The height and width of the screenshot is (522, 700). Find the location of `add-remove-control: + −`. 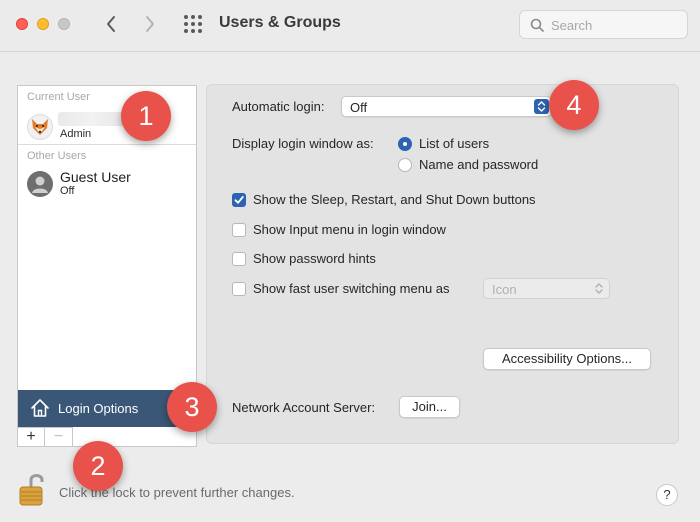

add-remove-control: + − is located at coordinates (45, 437).